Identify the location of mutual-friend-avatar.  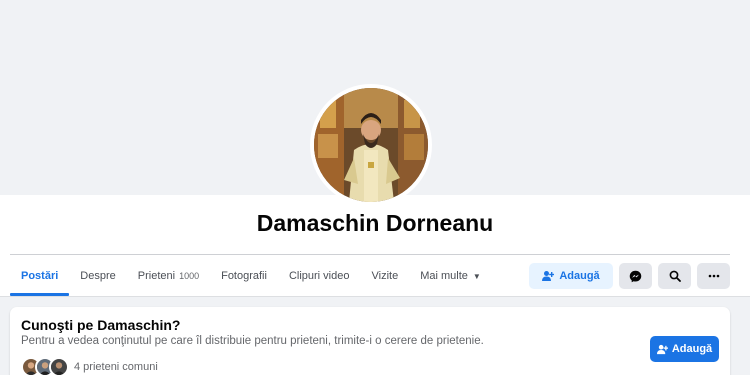
(59, 366).